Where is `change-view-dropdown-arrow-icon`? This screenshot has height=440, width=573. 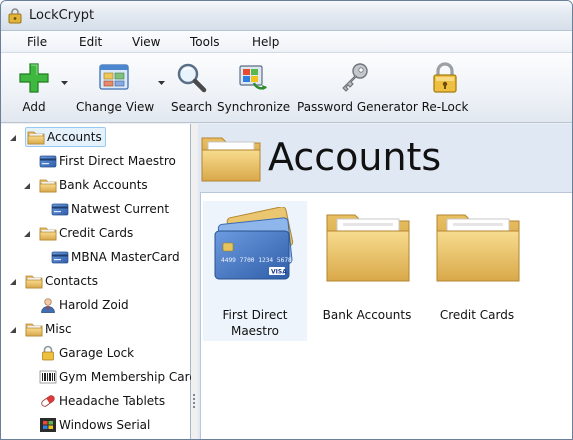 change-view-dropdown-arrow-icon is located at coordinates (161, 83).